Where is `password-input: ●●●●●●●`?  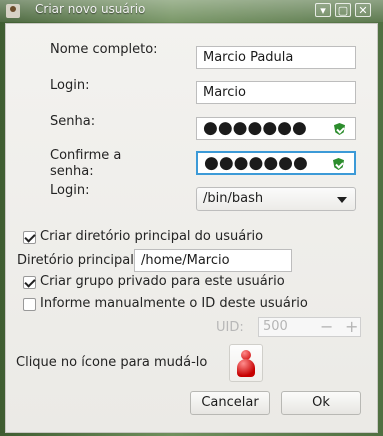 password-input: ●●●●●●● is located at coordinates (276, 128).